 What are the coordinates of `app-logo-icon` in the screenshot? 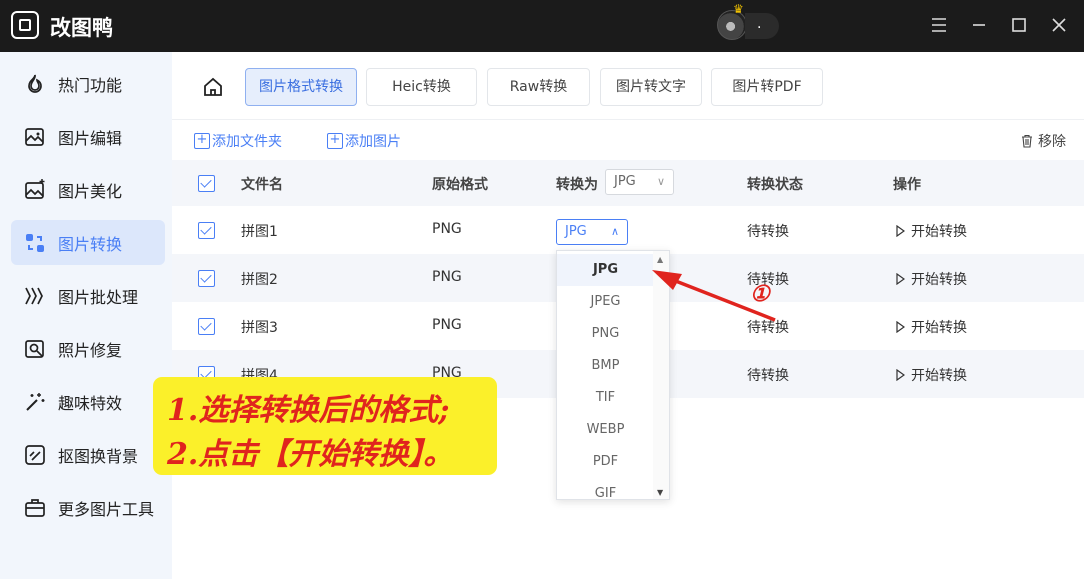 It's located at (25, 25).